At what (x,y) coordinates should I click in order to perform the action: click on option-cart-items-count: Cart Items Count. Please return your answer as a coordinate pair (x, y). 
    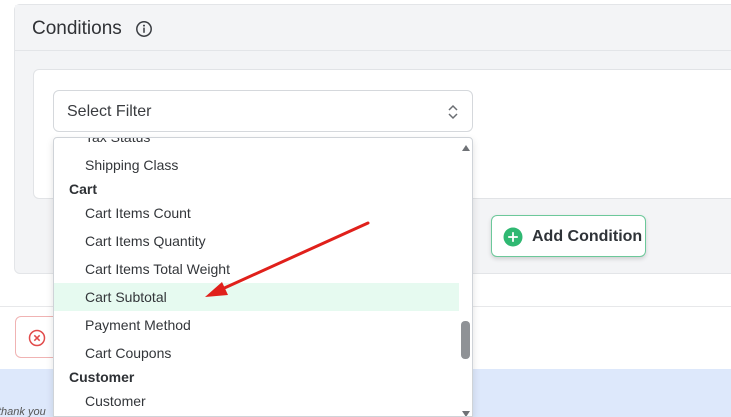
    Looking at the image, I should click on (256, 213).